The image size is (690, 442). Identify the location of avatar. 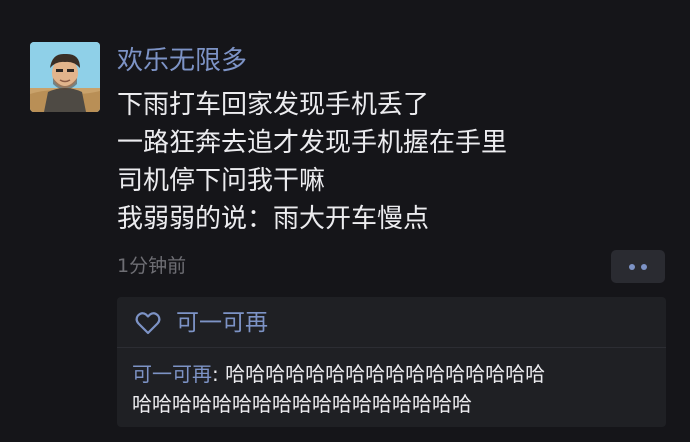
(65, 77).